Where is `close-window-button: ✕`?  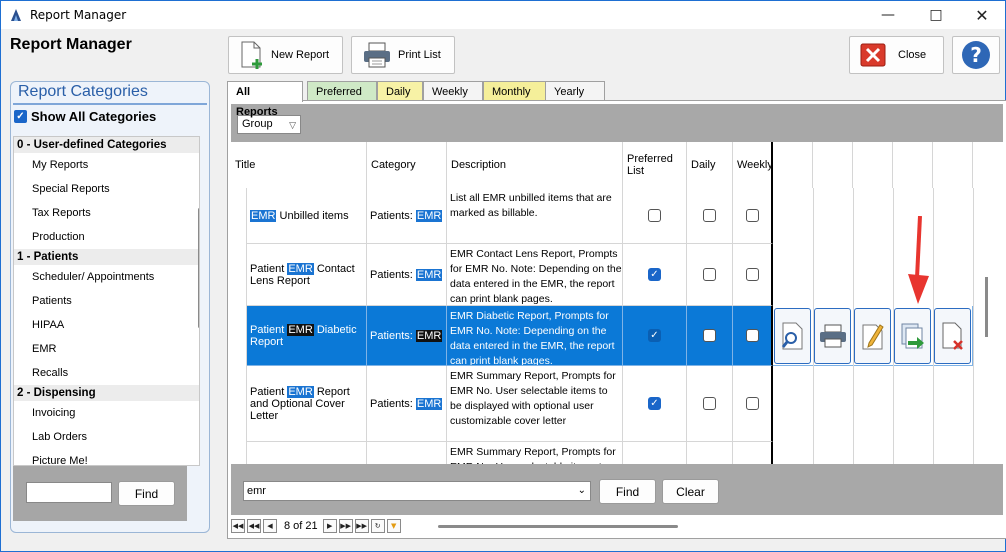 close-window-button: ✕ is located at coordinates (982, 15).